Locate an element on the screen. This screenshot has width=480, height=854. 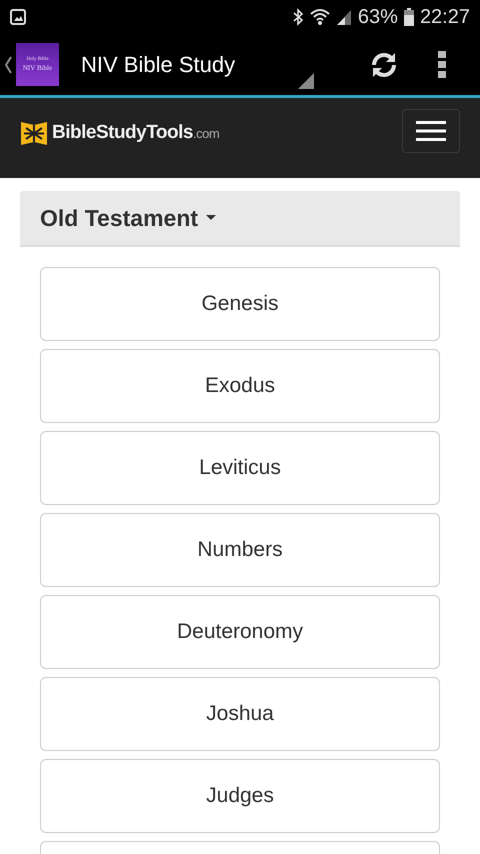
book-button: Deuteronomy is located at coordinates (240, 632).